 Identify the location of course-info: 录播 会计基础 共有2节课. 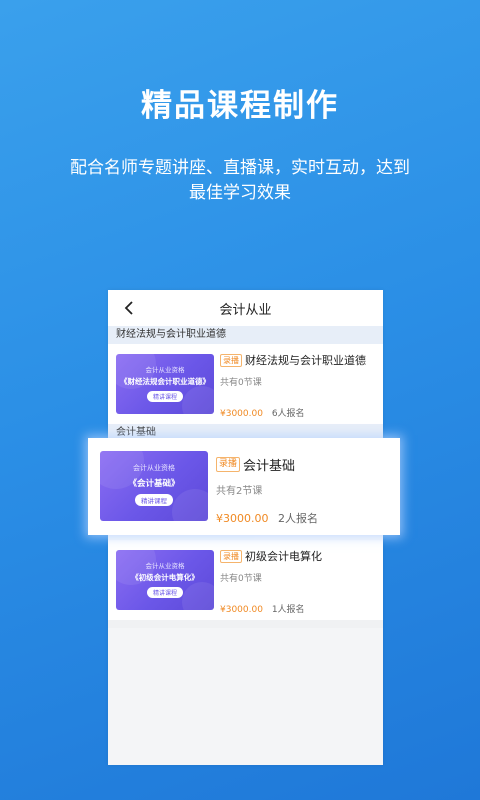
(305, 476).